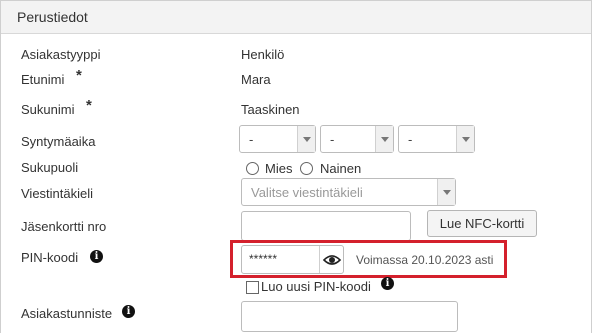  What do you see at coordinates (67, 313) in the screenshot?
I see `customer-id-label: Asiakastunniste` at bounding box center [67, 313].